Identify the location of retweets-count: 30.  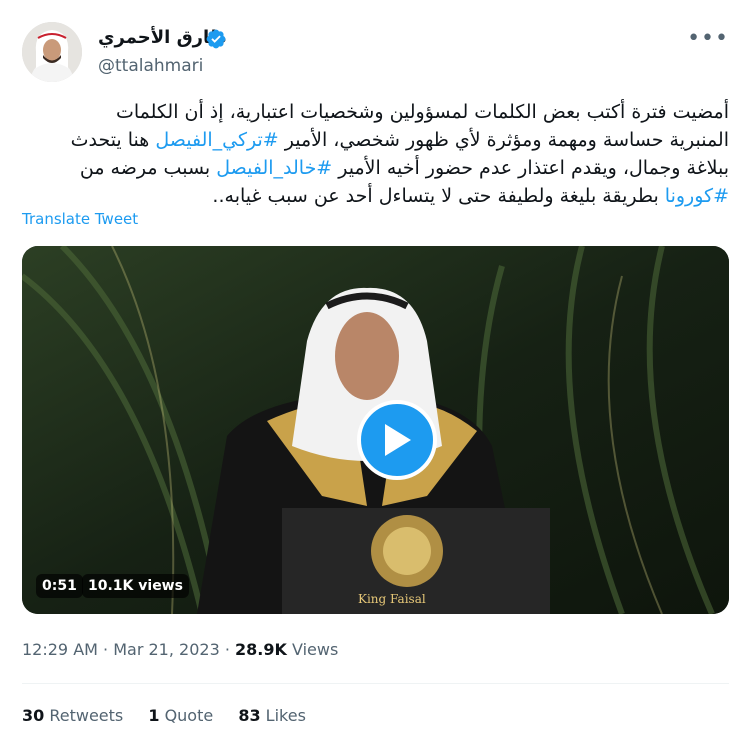
(33, 715).